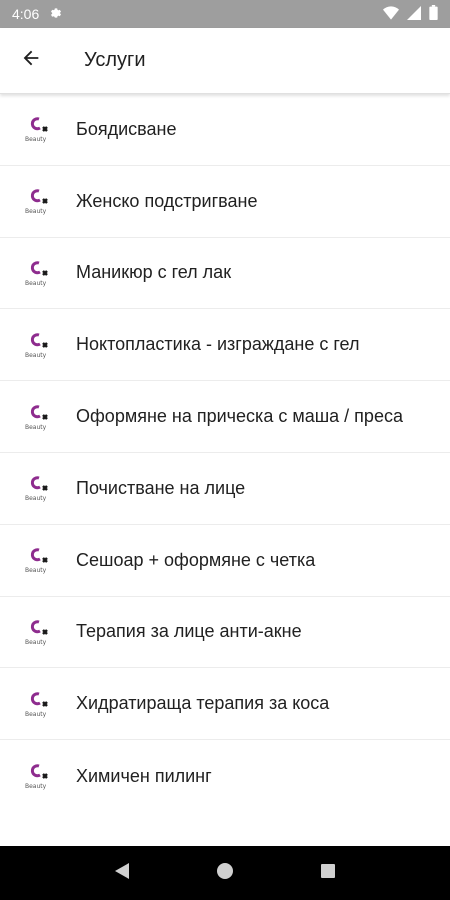 The height and width of the screenshot is (900, 450). What do you see at coordinates (225, 61) in the screenshot?
I see `app-bar: Услуги` at bounding box center [225, 61].